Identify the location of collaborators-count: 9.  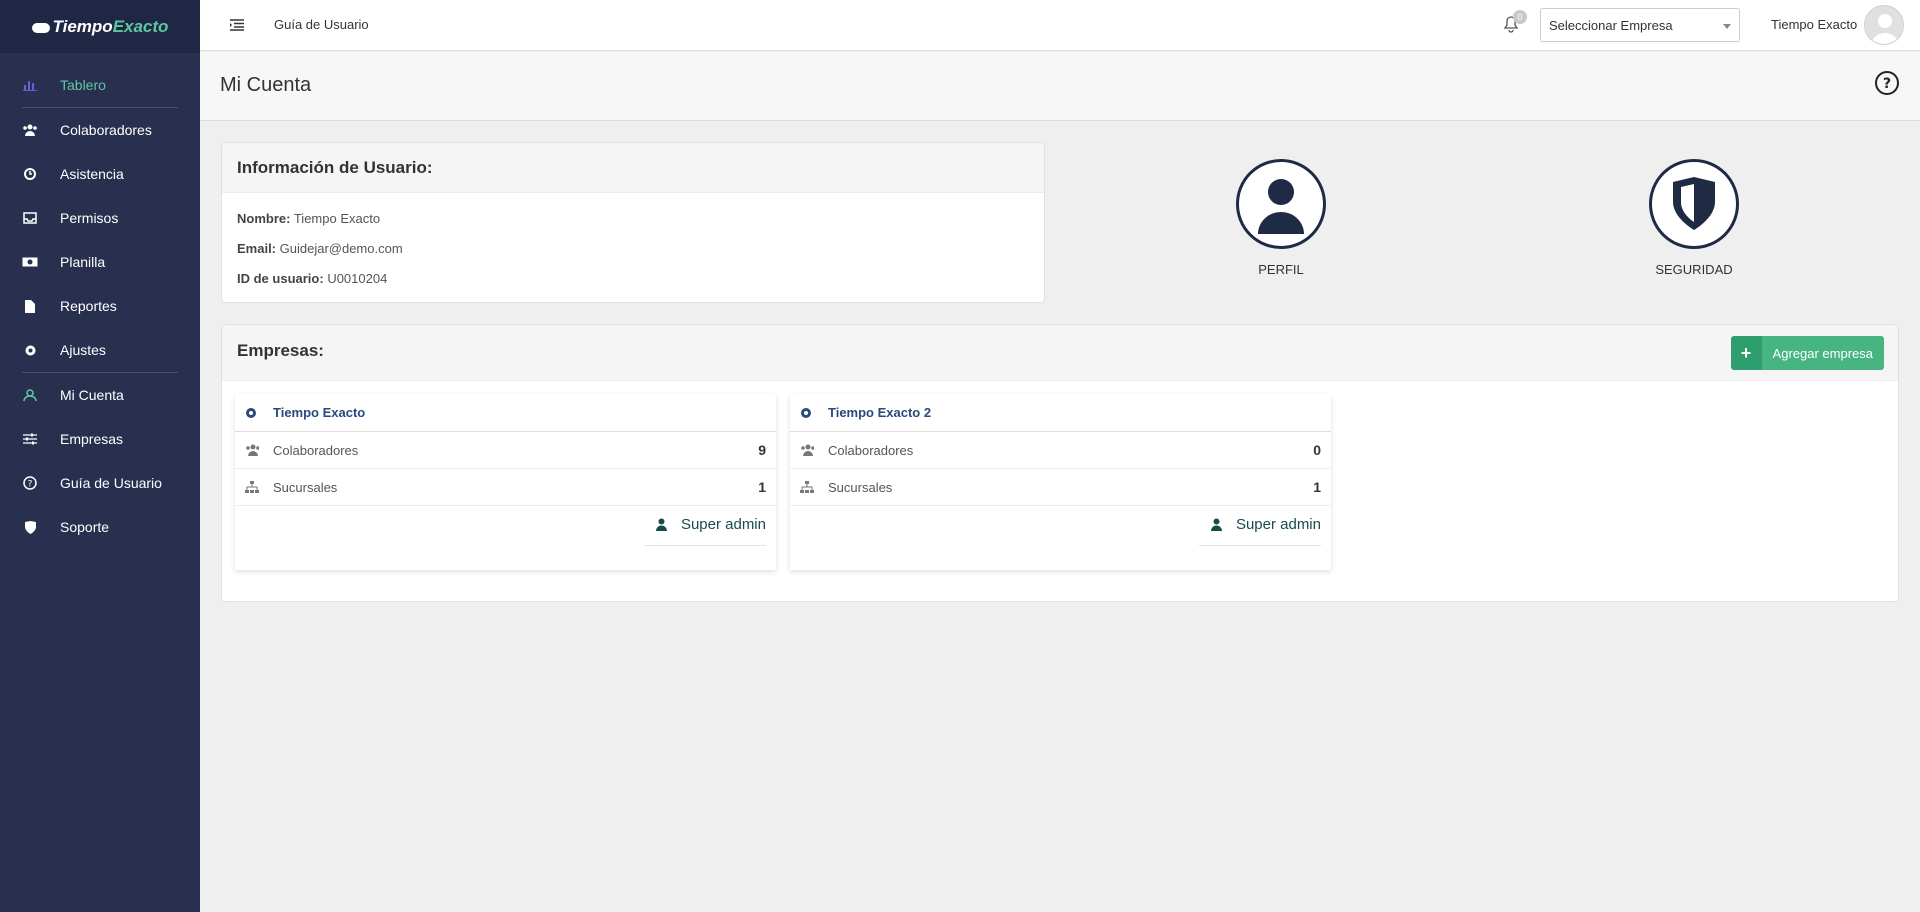
(762, 450).